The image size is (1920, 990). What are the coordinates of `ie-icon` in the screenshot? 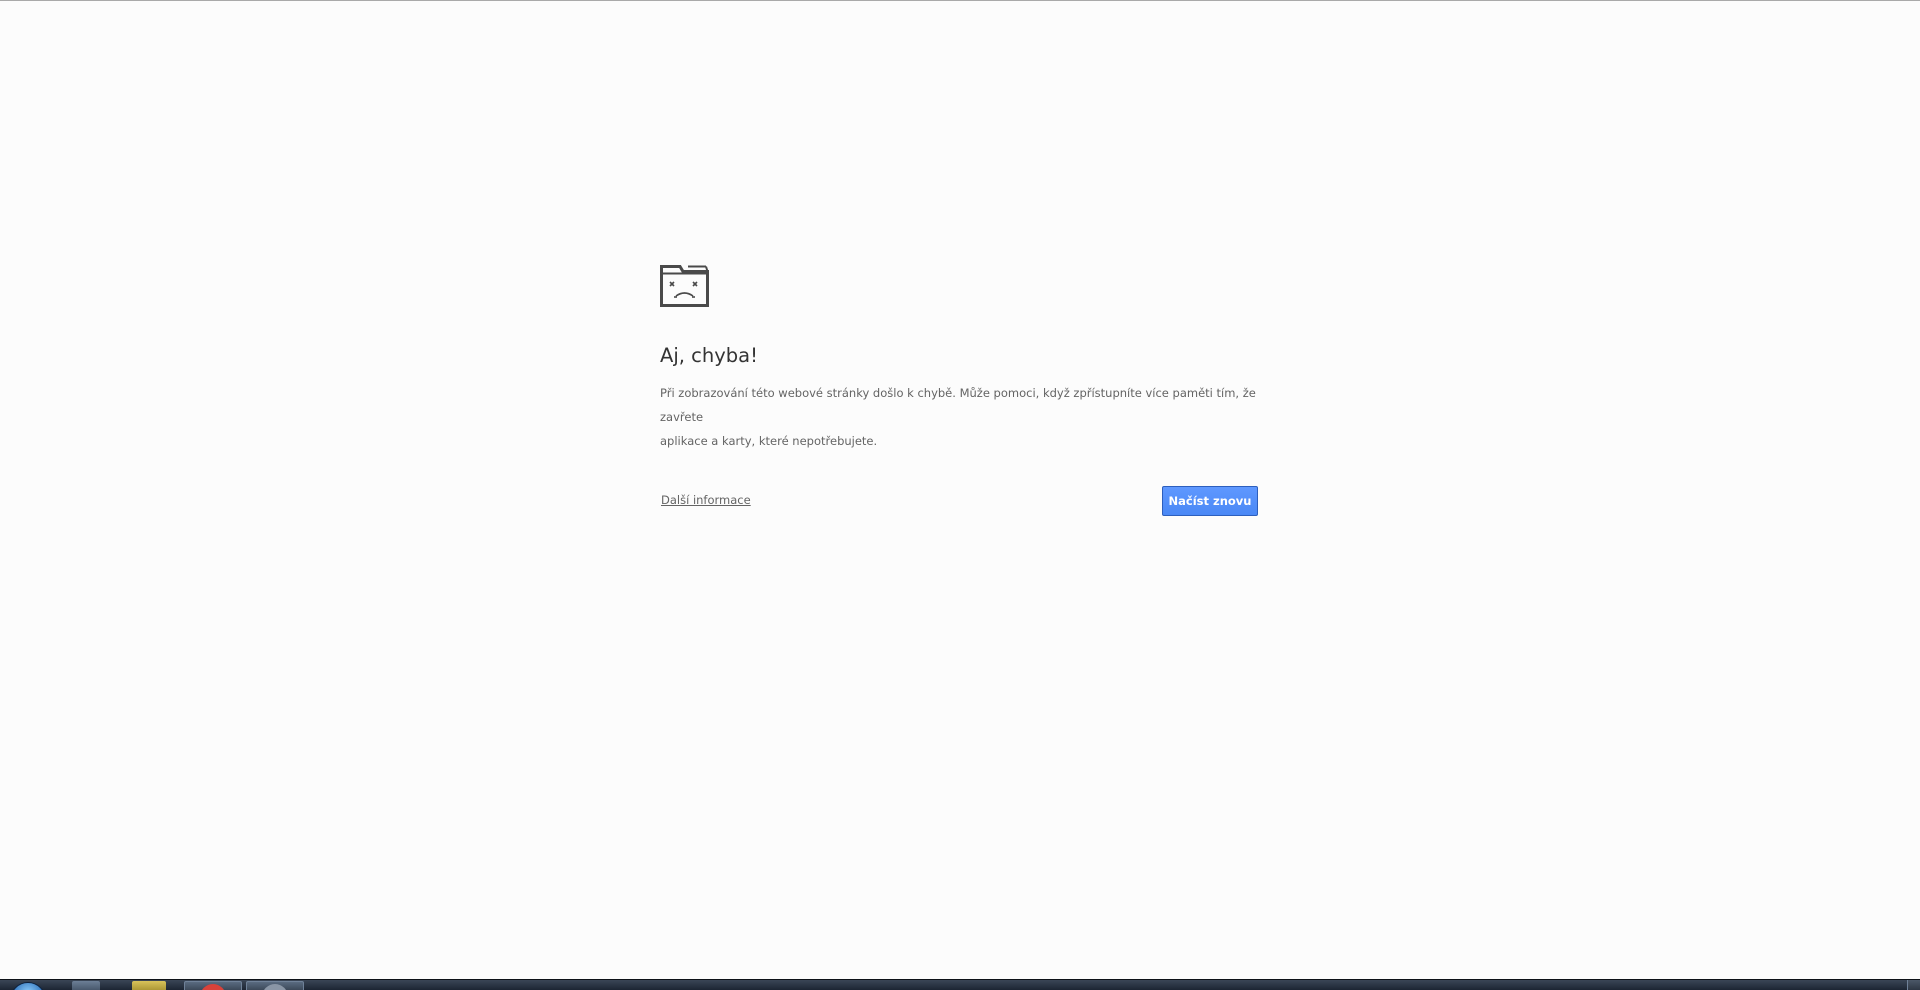 It's located at (86, 985).